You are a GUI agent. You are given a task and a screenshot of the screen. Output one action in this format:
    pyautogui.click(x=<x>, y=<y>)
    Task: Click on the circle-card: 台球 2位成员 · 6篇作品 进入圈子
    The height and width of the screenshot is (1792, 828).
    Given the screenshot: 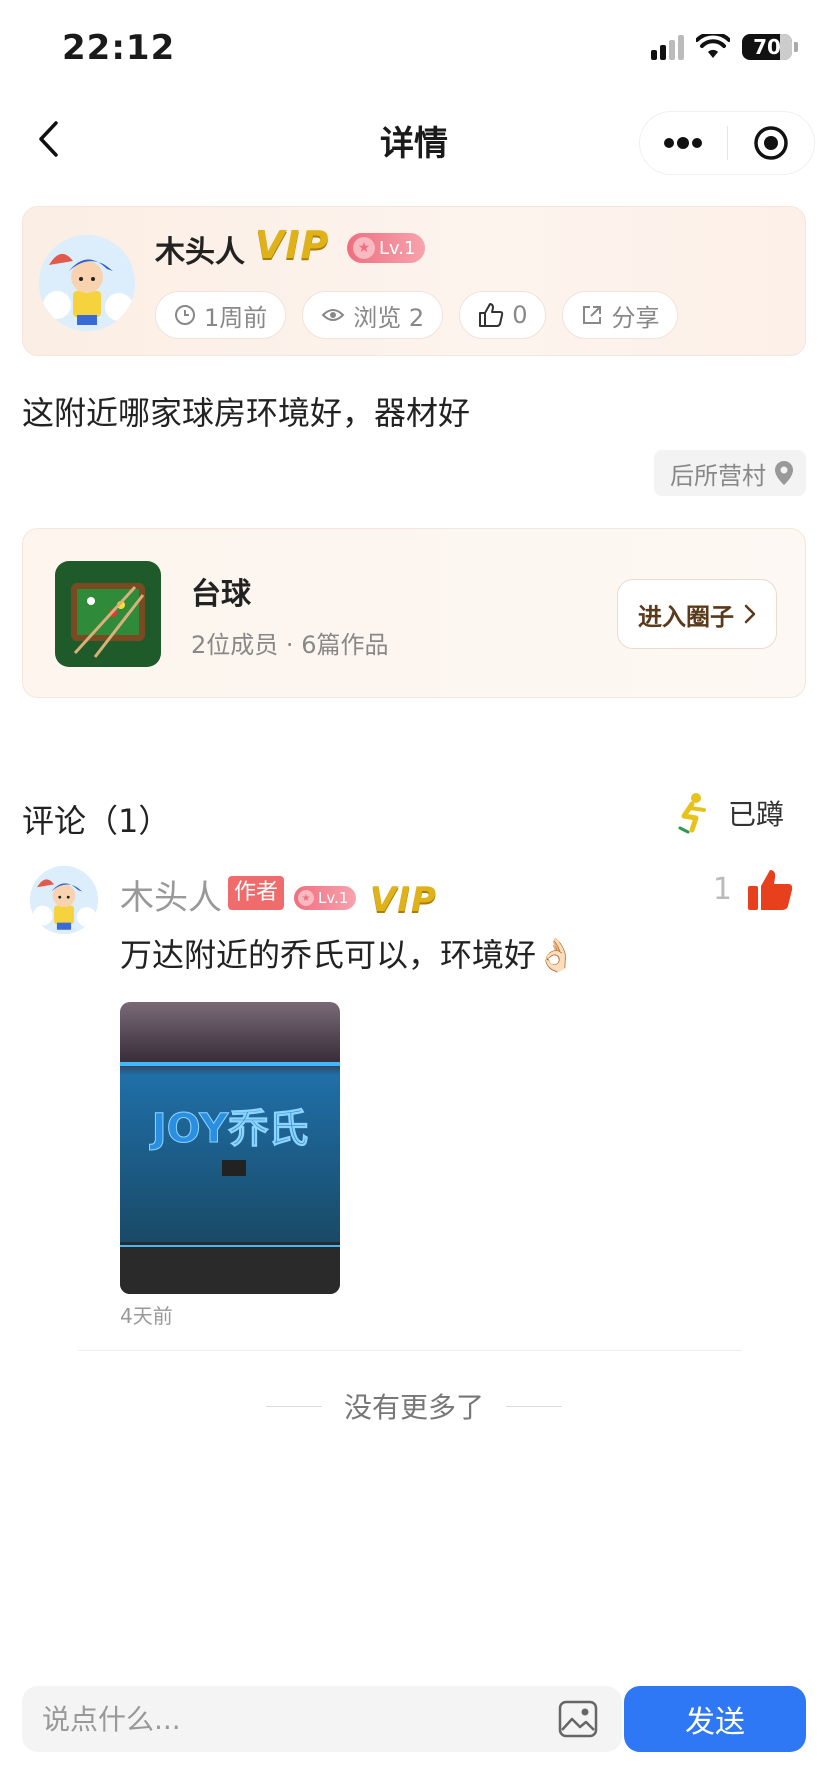 What is the action you would take?
    pyautogui.click(x=414, y=613)
    